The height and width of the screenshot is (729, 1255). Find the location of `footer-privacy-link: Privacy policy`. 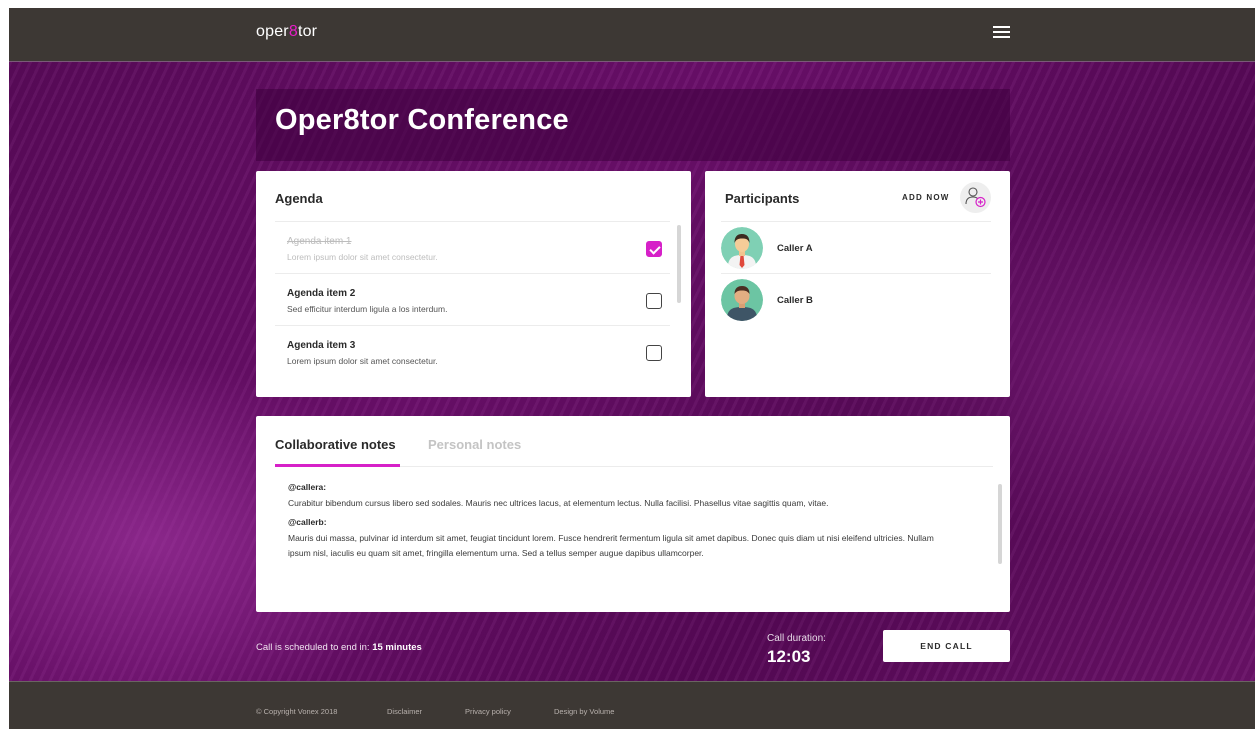

footer-privacy-link: Privacy policy is located at coordinates (488, 711).